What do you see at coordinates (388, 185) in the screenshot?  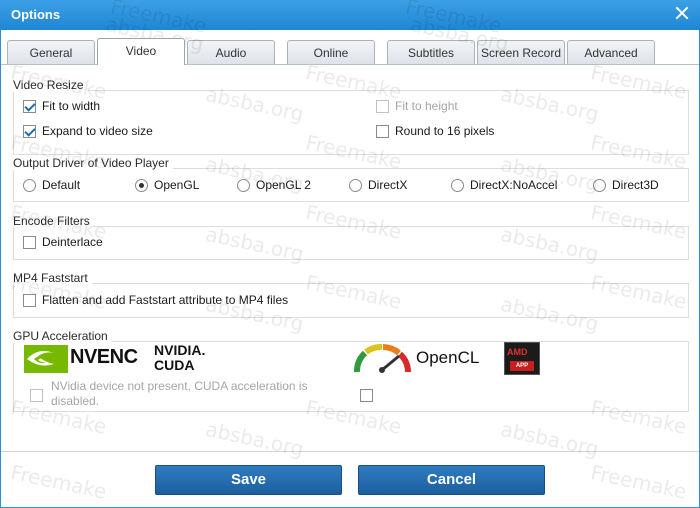 I see `driver-directx-label: DirectX` at bounding box center [388, 185].